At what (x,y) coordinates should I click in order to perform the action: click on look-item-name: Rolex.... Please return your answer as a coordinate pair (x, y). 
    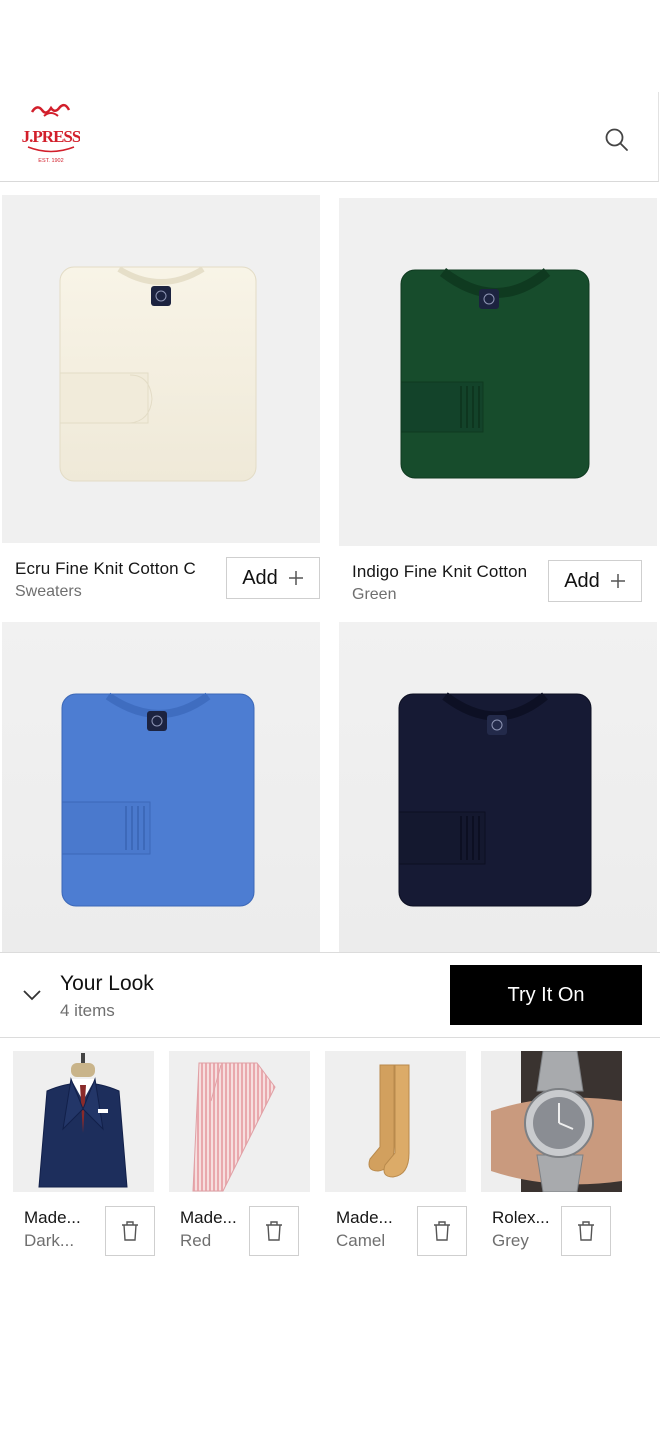
    Looking at the image, I should click on (521, 1217).